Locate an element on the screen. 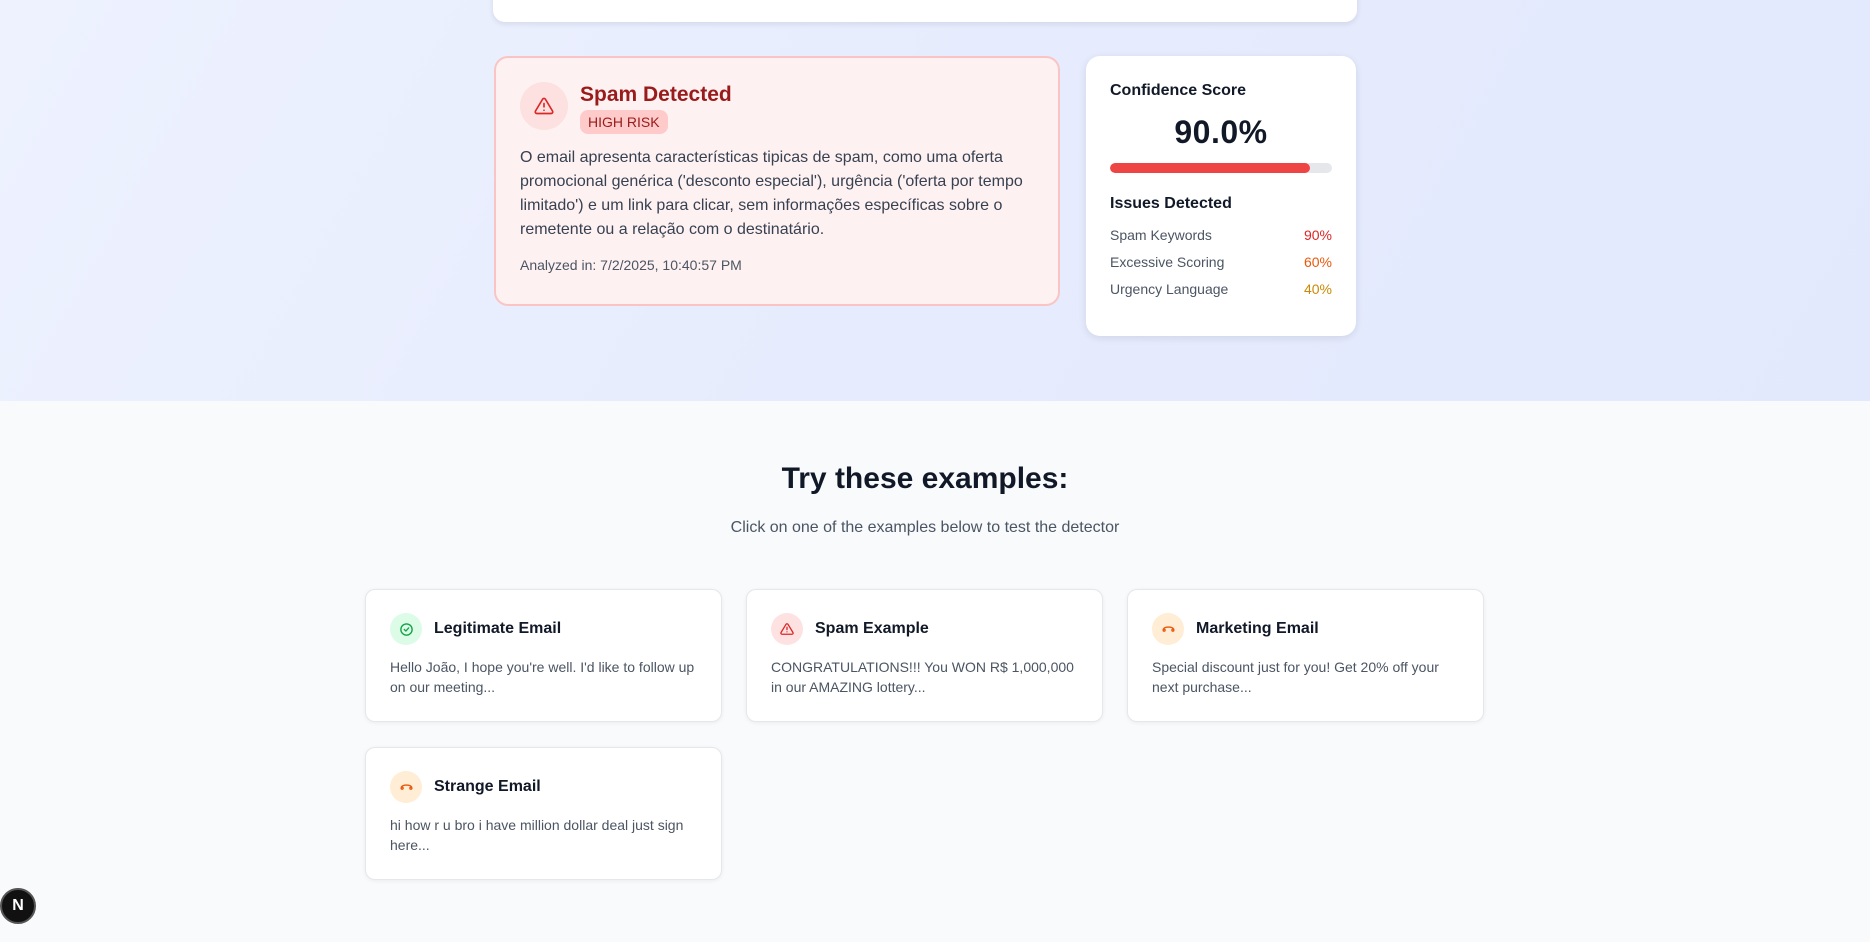  example-title: Legitimate Email is located at coordinates (498, 628).